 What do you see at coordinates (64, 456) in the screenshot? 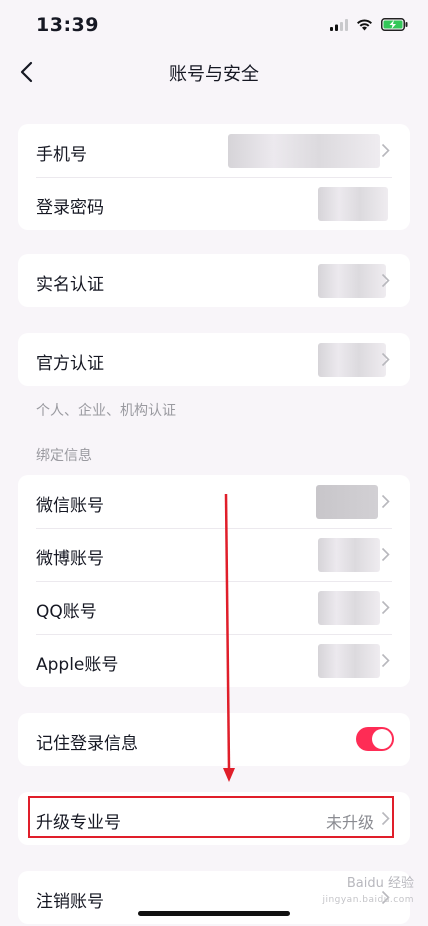
I see `binding-section-header: 绑定信息` at bounding box center [64, 456].